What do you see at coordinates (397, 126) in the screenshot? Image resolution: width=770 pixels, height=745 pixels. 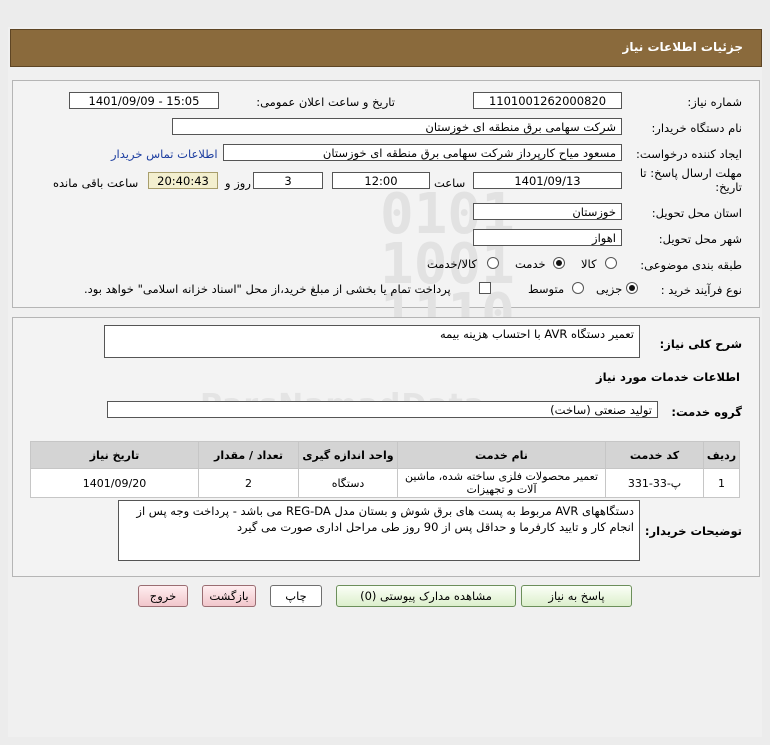 I see `buyer-org-field: شرکت سهامی برق منطقه ای خوزستان` at bounding box center [397, 126].